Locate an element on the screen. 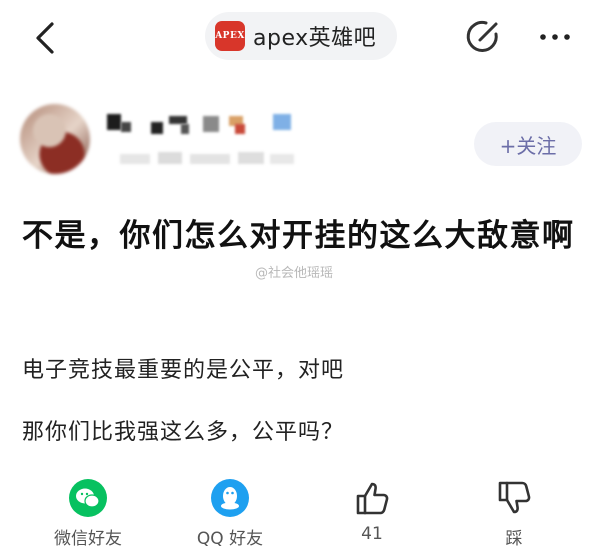 Image resolution: width=600 pixels, height=549 pixels. share-wechat-button: 微信好友 is located at coordinates (88, 509).